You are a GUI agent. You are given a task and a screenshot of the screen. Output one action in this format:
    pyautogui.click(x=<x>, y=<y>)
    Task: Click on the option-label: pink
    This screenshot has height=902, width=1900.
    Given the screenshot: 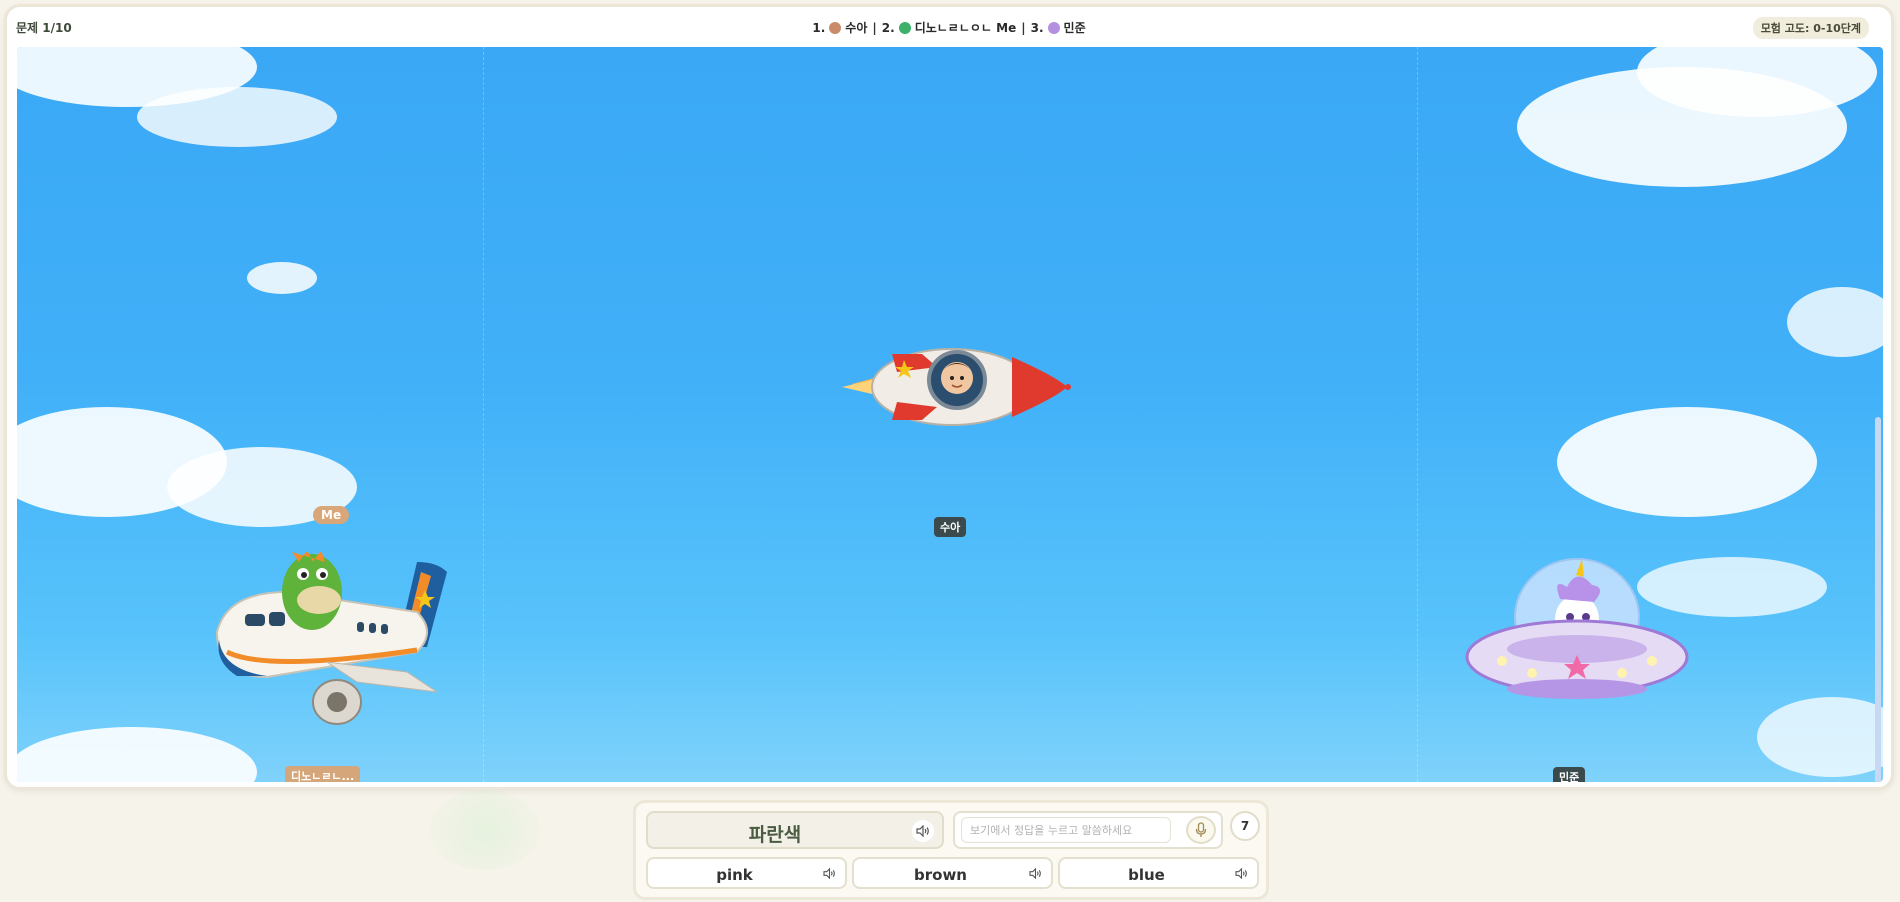 What is the action you would take?
    pyautogui.click(x=734, y=875)
    